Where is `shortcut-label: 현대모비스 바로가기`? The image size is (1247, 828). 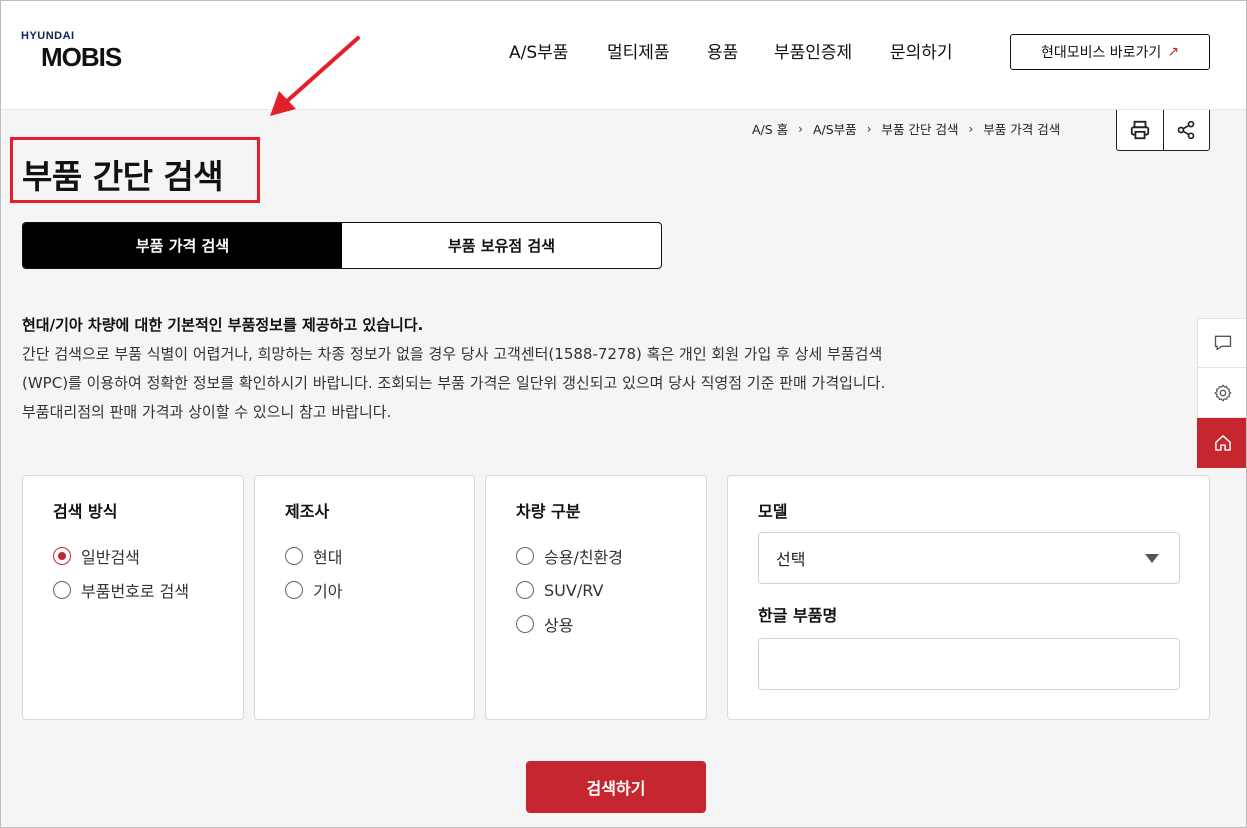 shortcut-label: 현대모비스 바로가기 is located at coordinates (1101, 53).